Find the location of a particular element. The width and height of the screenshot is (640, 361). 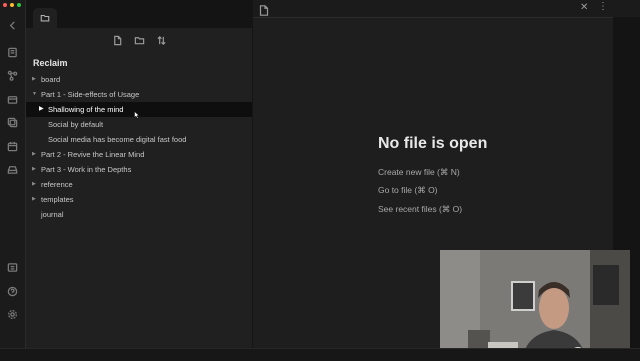

see-recent-files-link: See recent files (⌘ O) is located at coordinates (420, 209).